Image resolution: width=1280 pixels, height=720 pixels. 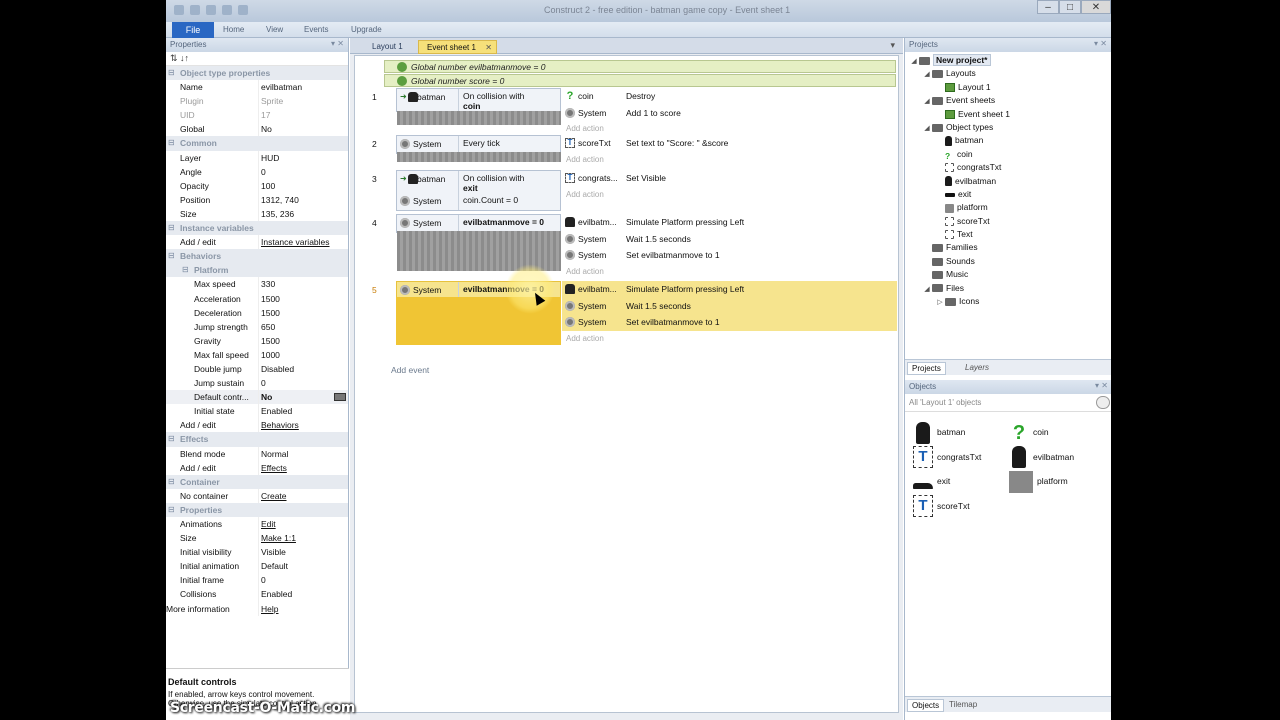 What do you see at coordinates (257, 453) in the screenshot?
I see `property-row: Blend mode Normal` at bounding box center [257, 453].